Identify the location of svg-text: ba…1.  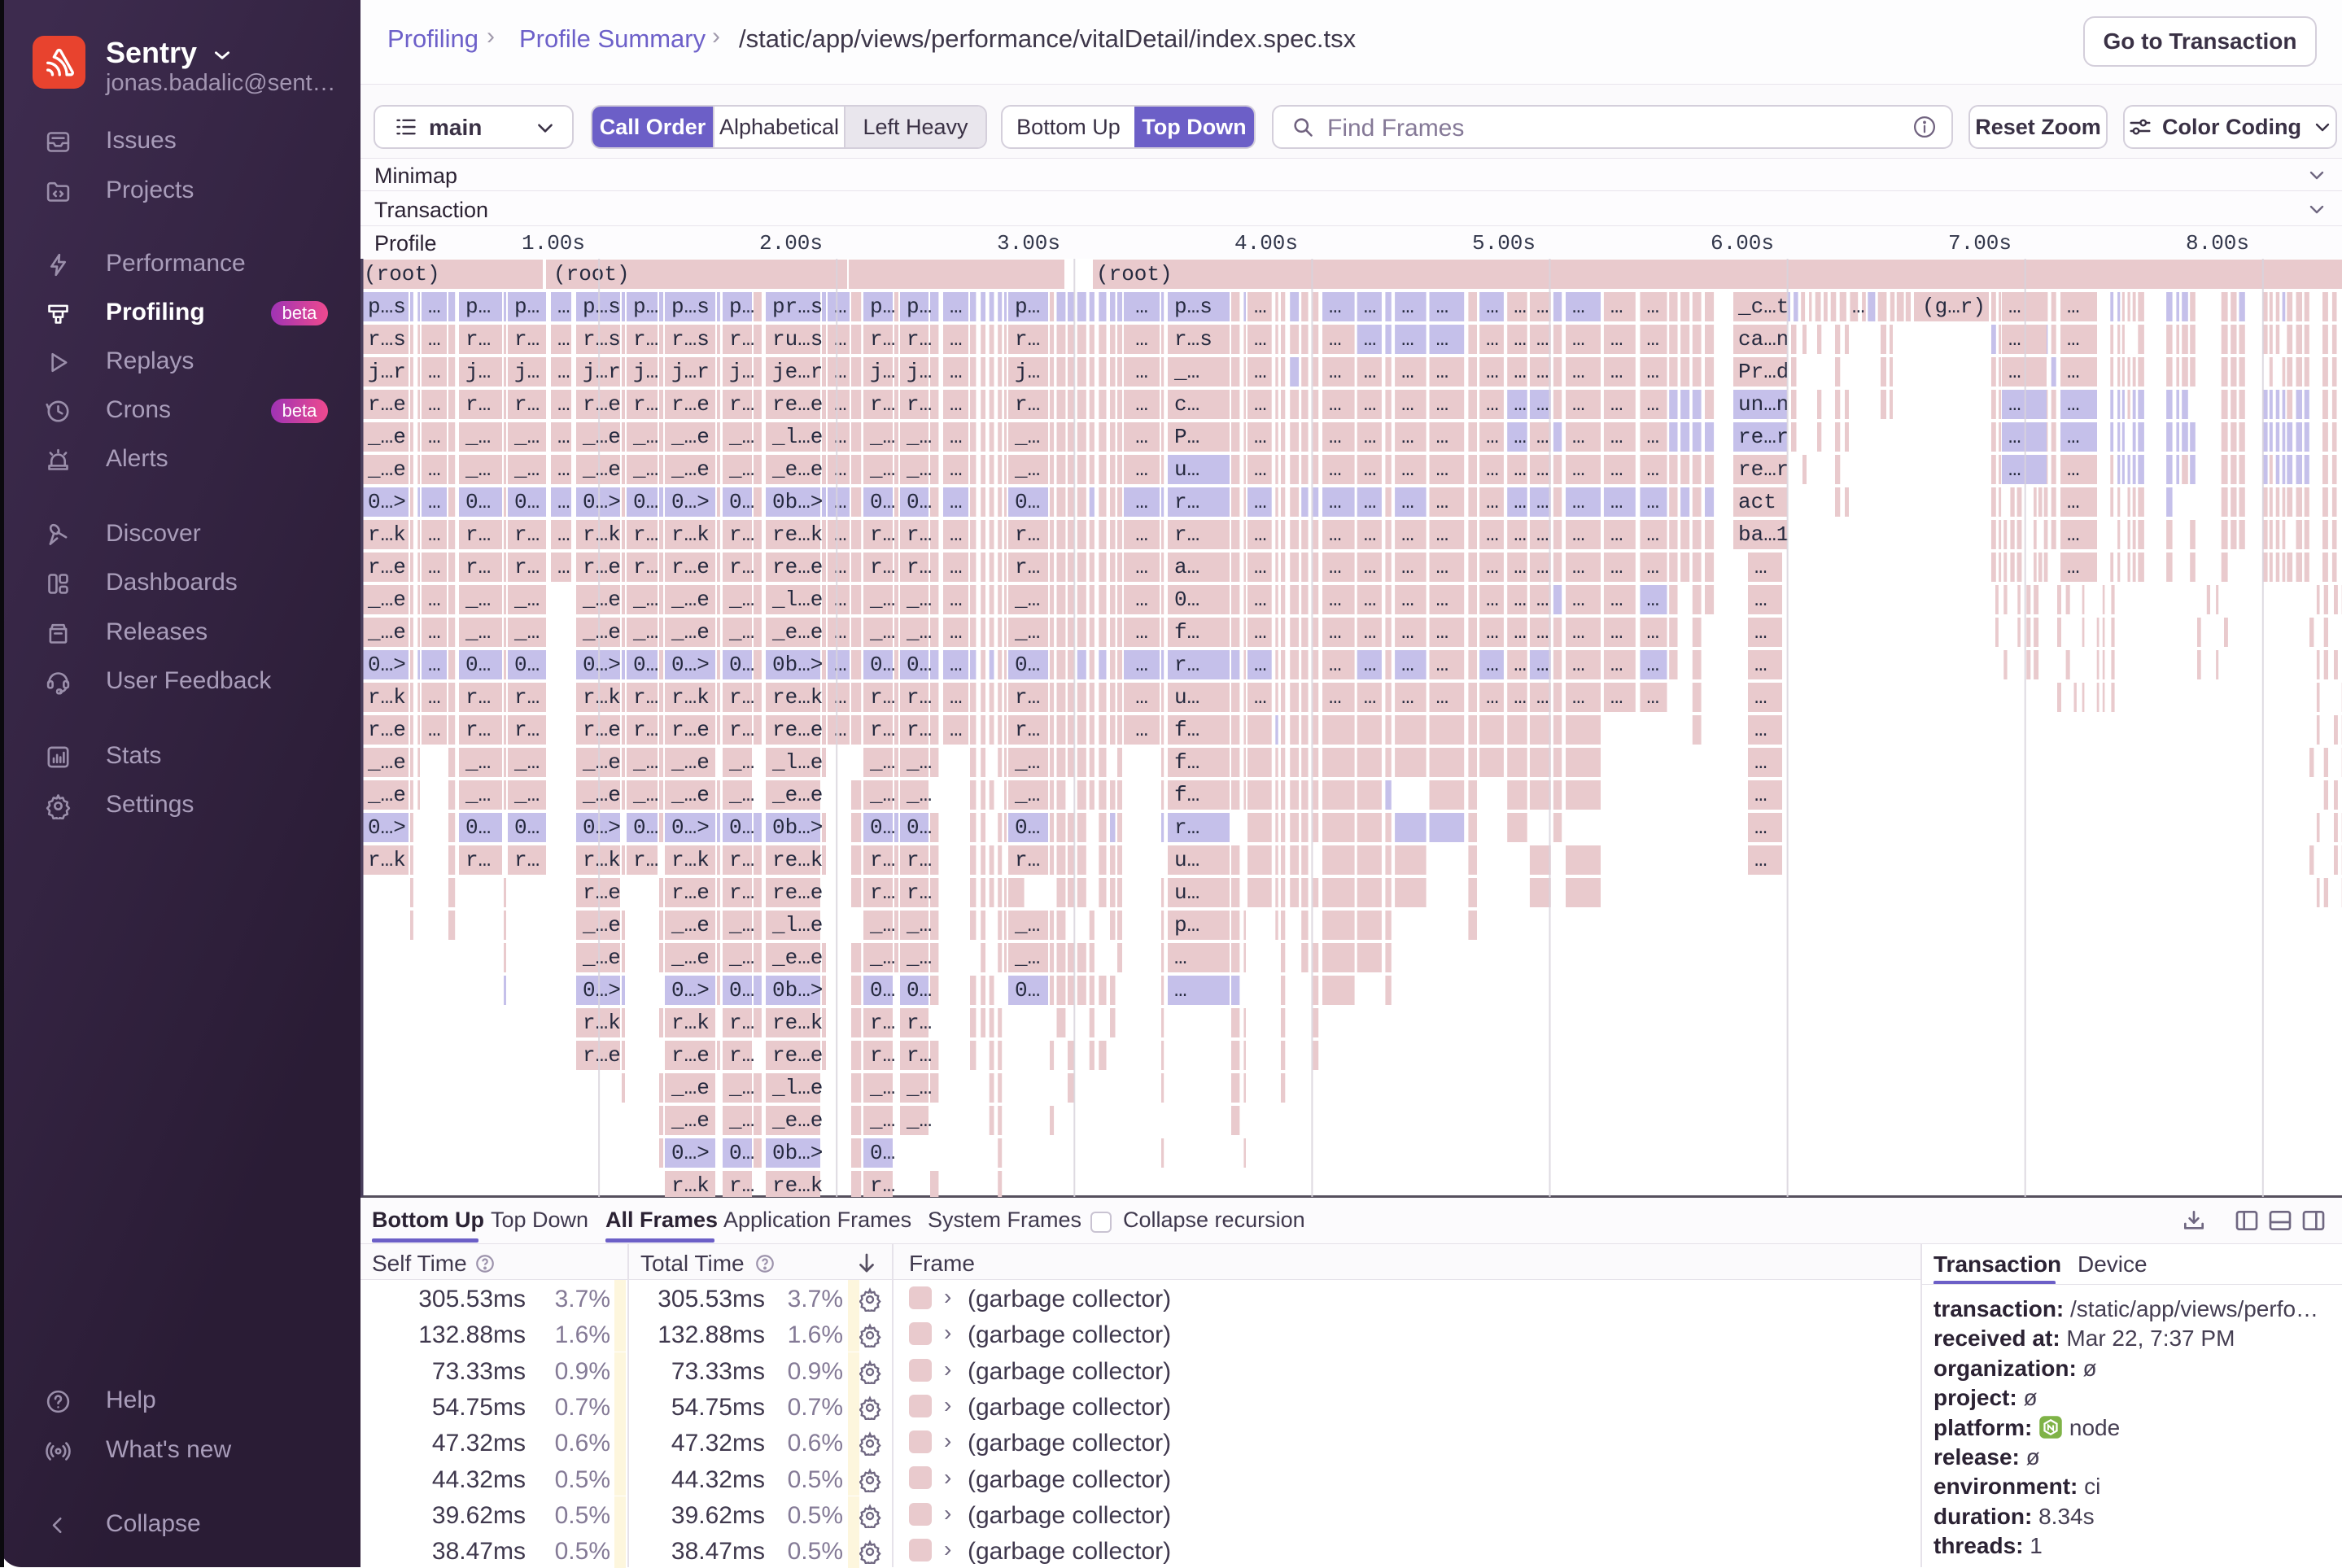
(1763, 534).